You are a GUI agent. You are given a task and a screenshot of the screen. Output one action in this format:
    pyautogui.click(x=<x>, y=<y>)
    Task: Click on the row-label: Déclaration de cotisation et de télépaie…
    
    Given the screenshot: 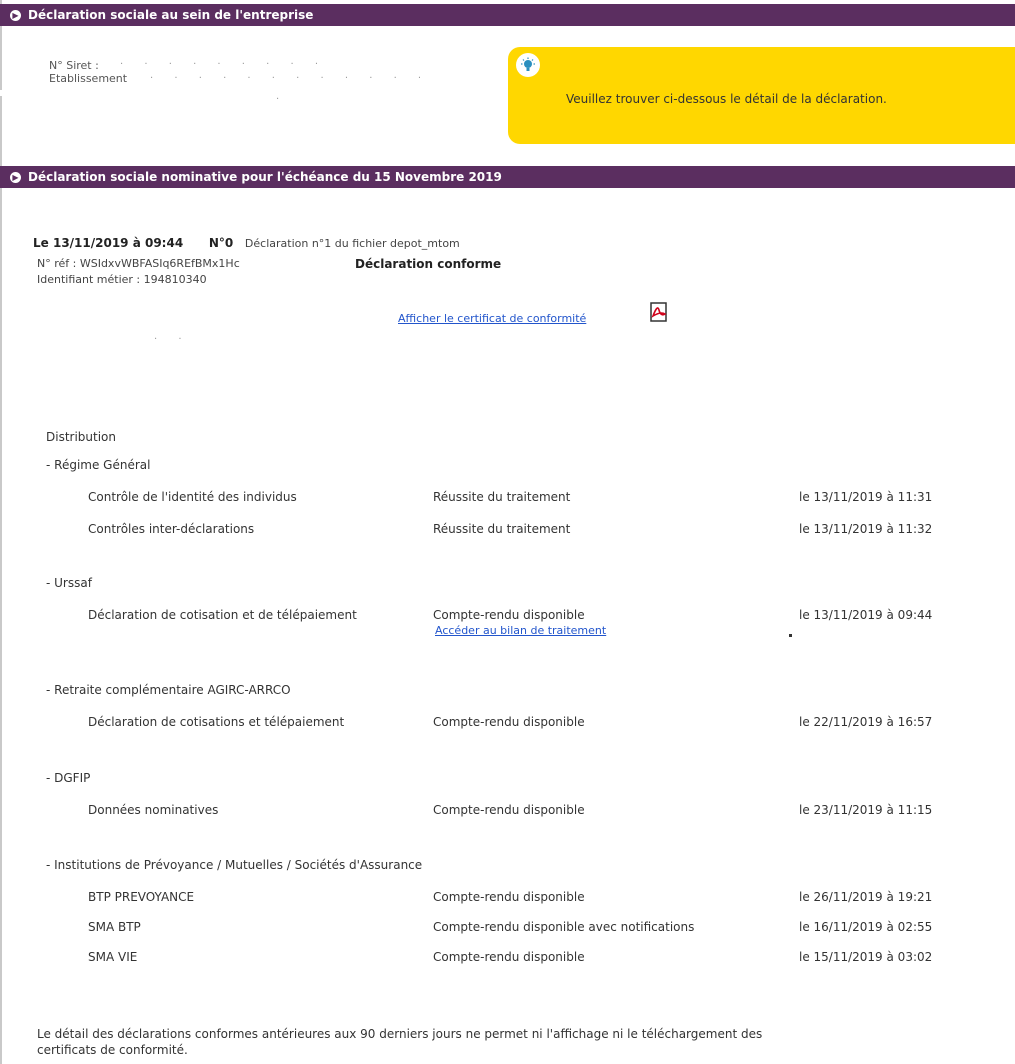 What is the action you would take?
    pyautogui.click(x=222, y=615)
    